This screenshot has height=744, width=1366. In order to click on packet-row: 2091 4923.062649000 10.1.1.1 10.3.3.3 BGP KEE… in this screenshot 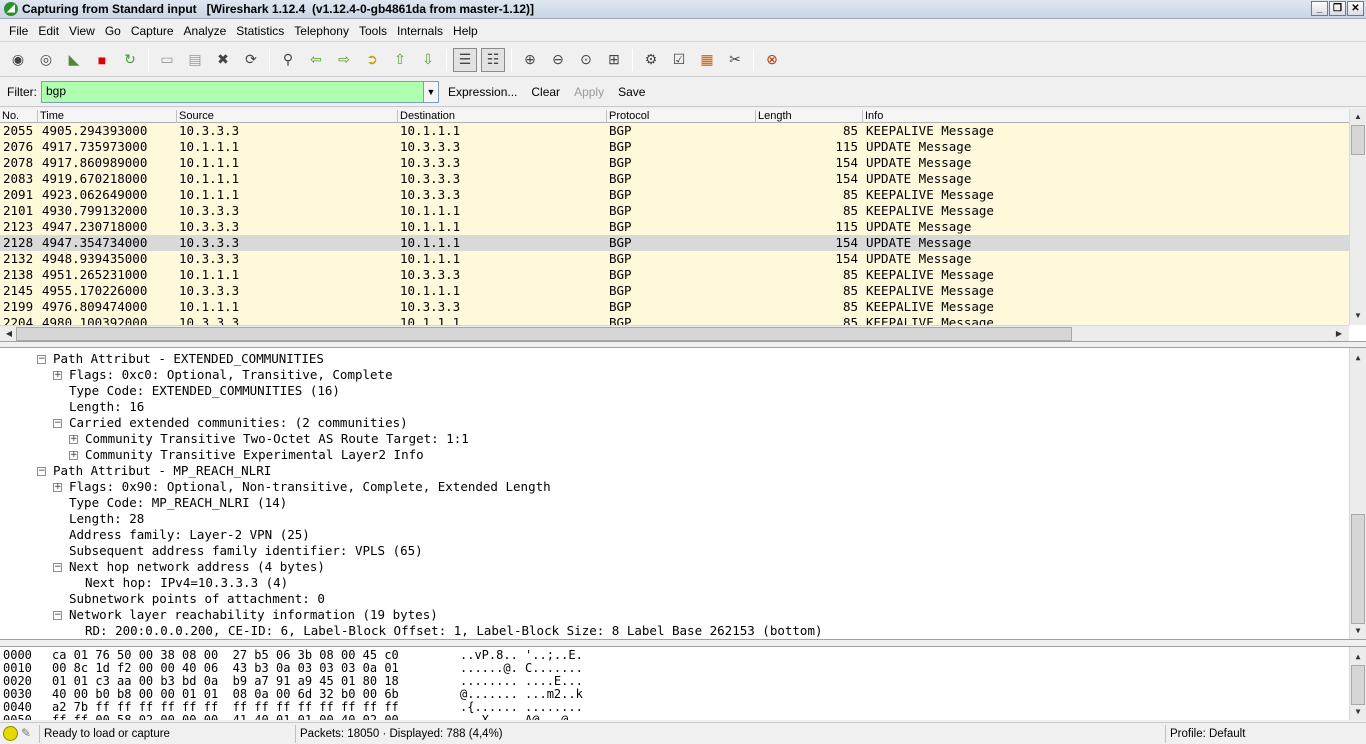, I will do `click(674, 195)`.